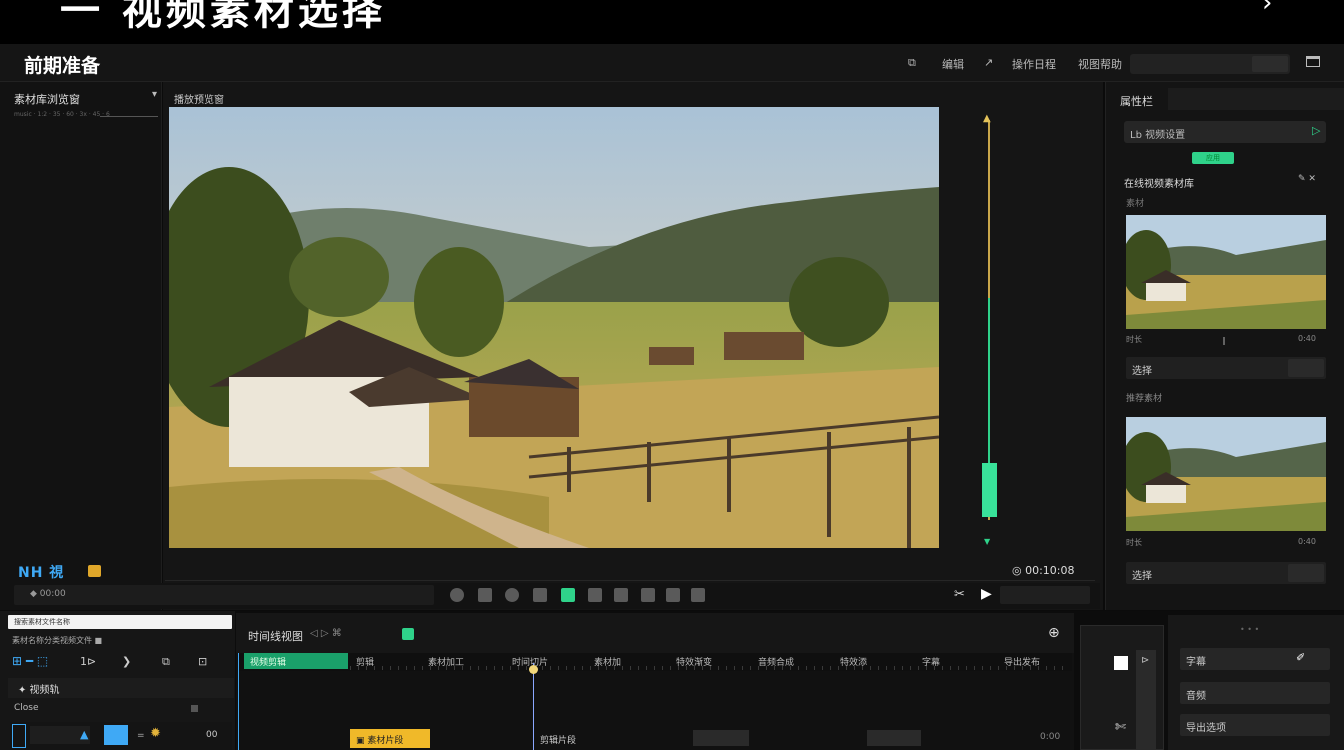 The height and width of the screenshot is (750, 1344). Describe the element at coordinates (224, 595) in the screenshot. I see `scrub-bar` at that location.